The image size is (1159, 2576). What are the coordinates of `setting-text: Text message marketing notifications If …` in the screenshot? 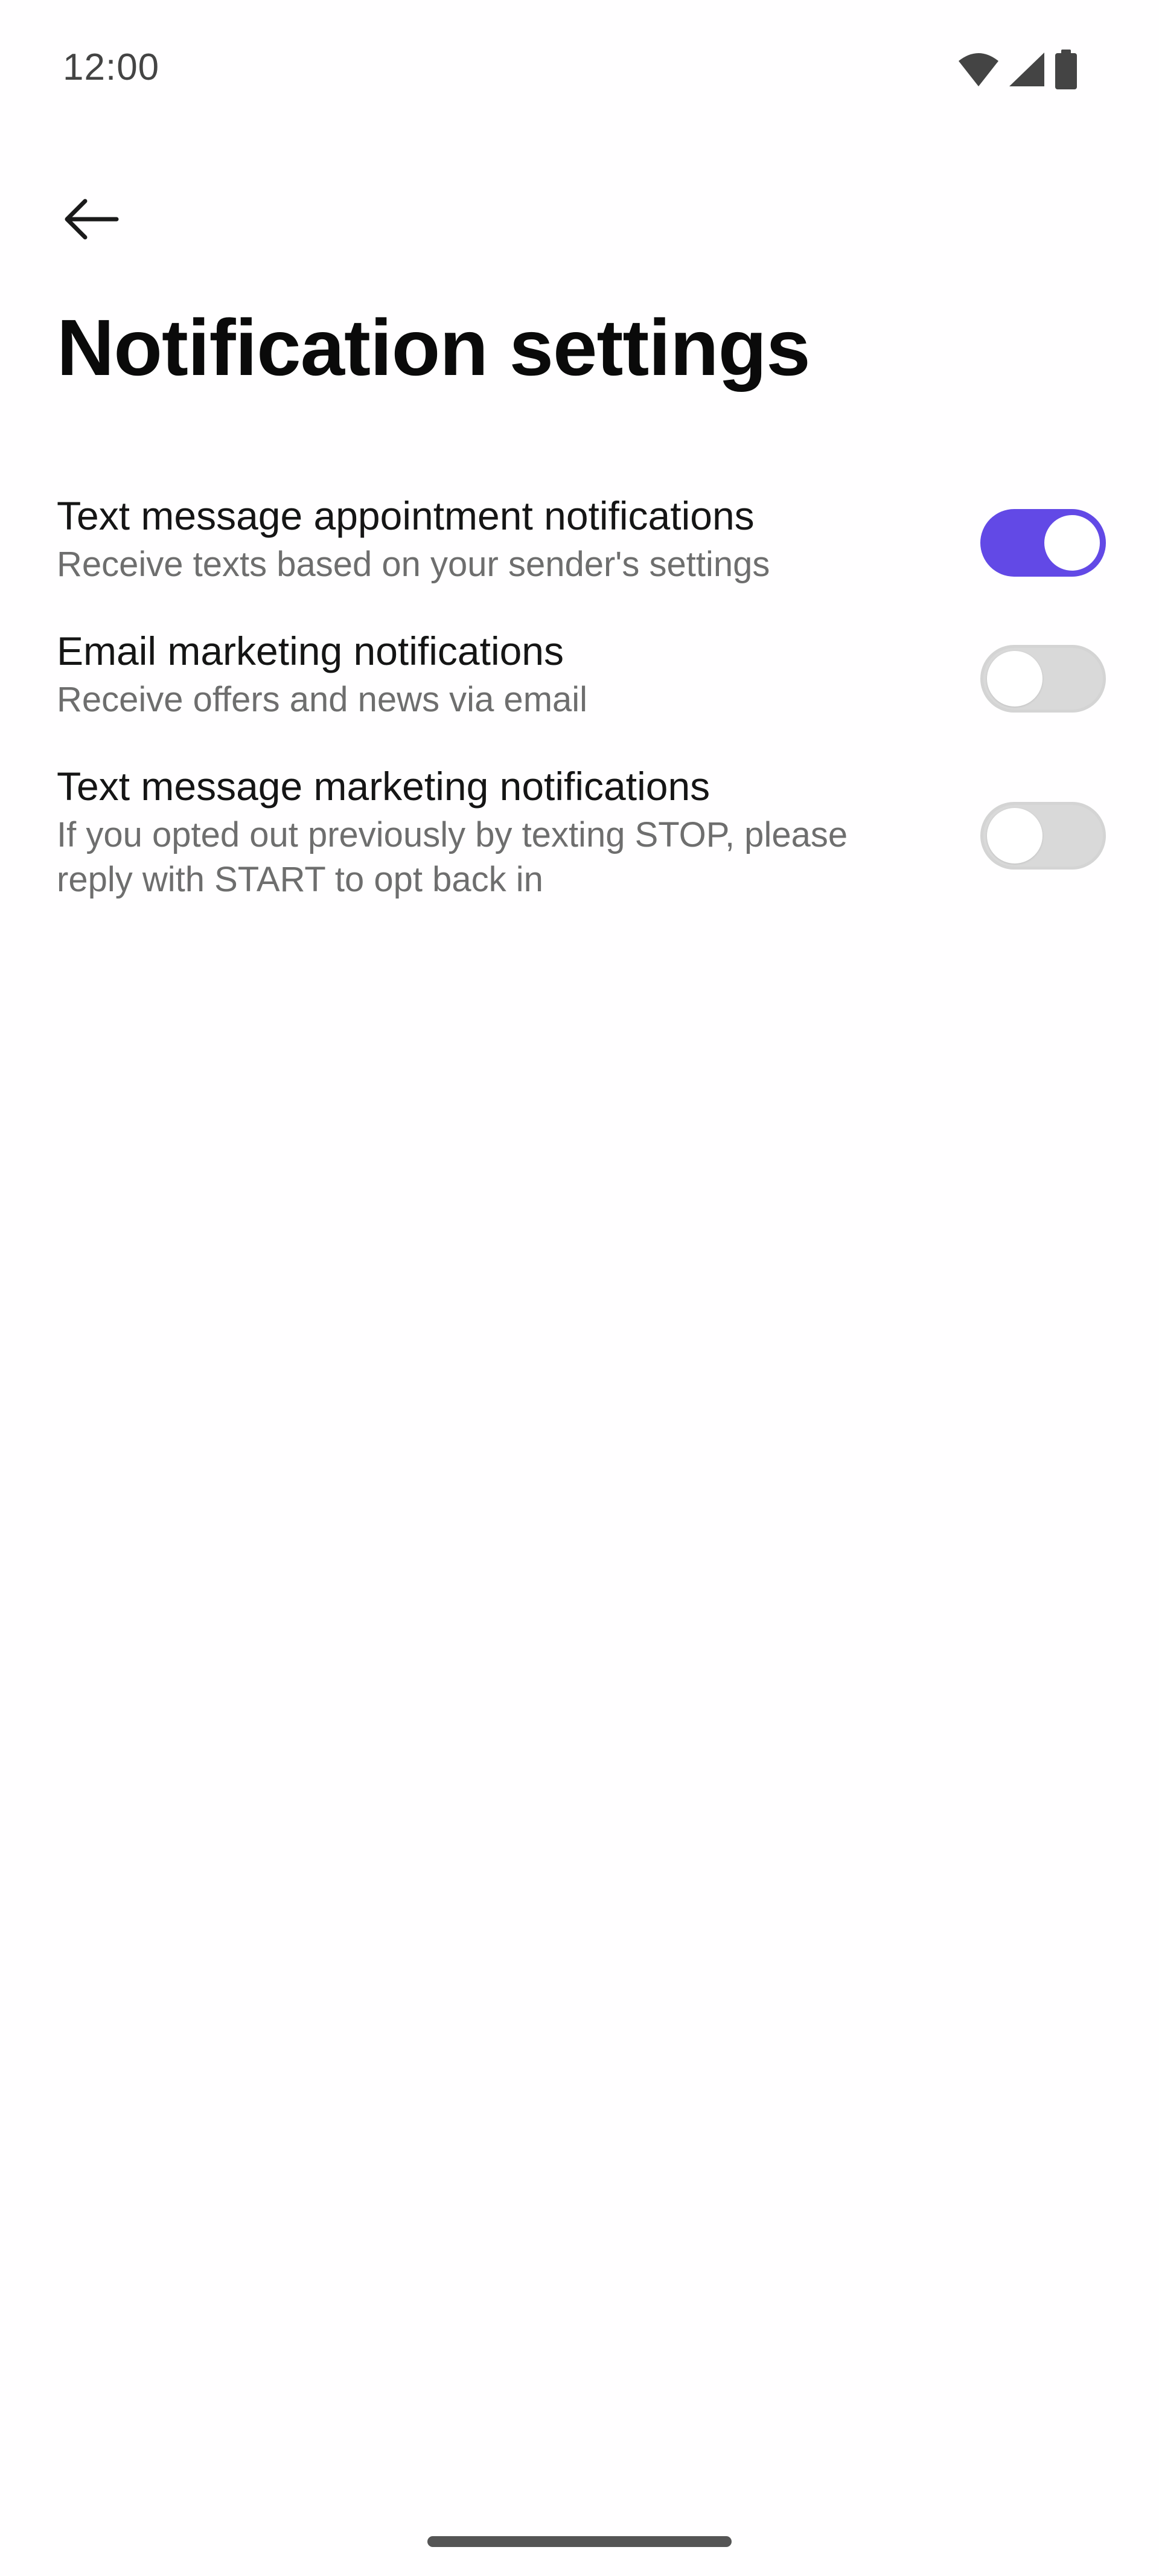 It's located at (488, 831).